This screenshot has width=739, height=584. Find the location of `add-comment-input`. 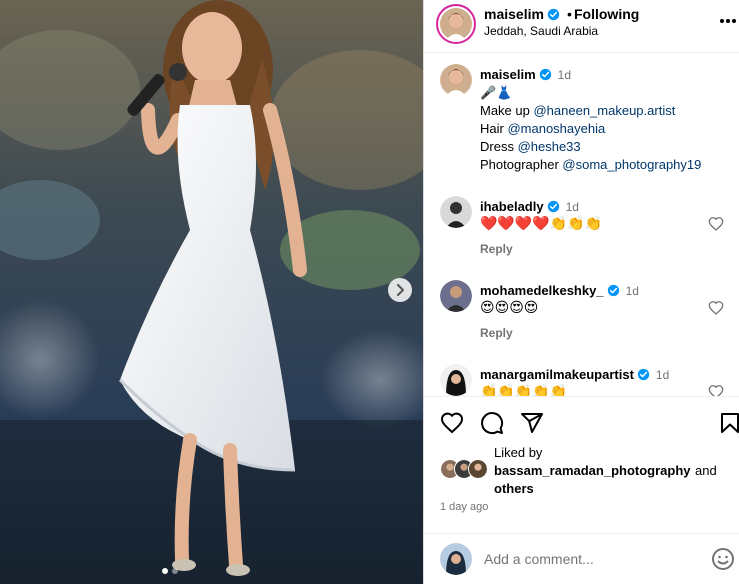

add-comment-input is located at coordinates (589, 559).